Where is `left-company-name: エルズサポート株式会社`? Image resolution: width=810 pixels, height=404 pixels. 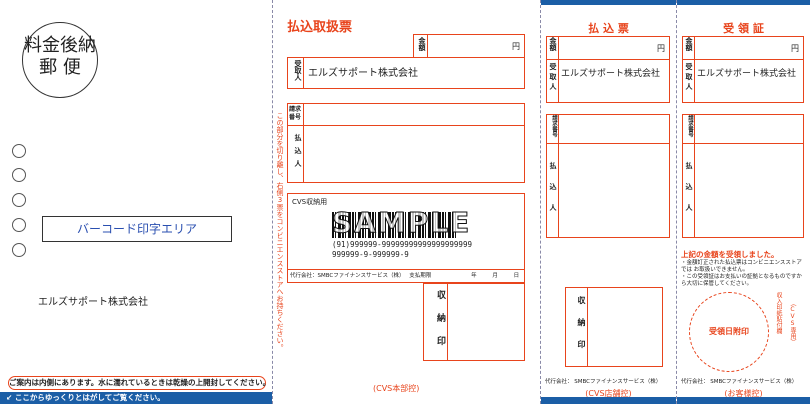 left-company-name: エルズサポート株式会社 is located at coordinates (93, 302).